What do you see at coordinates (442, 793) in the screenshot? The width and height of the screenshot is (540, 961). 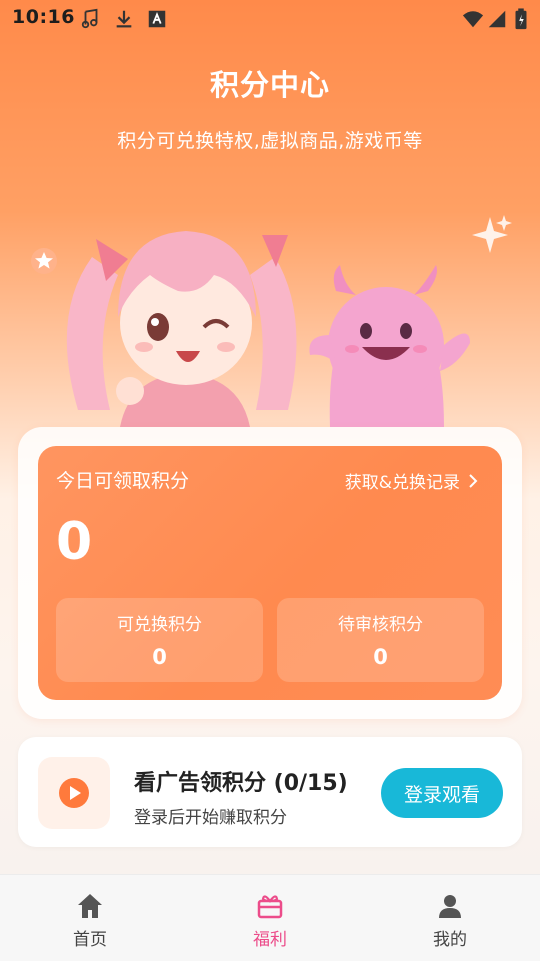 I see `login-watch-button: 登录观看` at bounding box center [442, 793].